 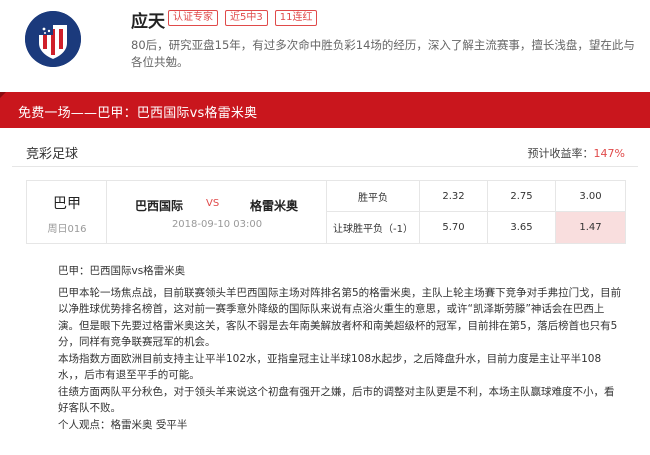 What do you see at coordinates (52, 154) in the screenshot?
I see `section-title: 竞彩足球` at bounding box center [52, 154].